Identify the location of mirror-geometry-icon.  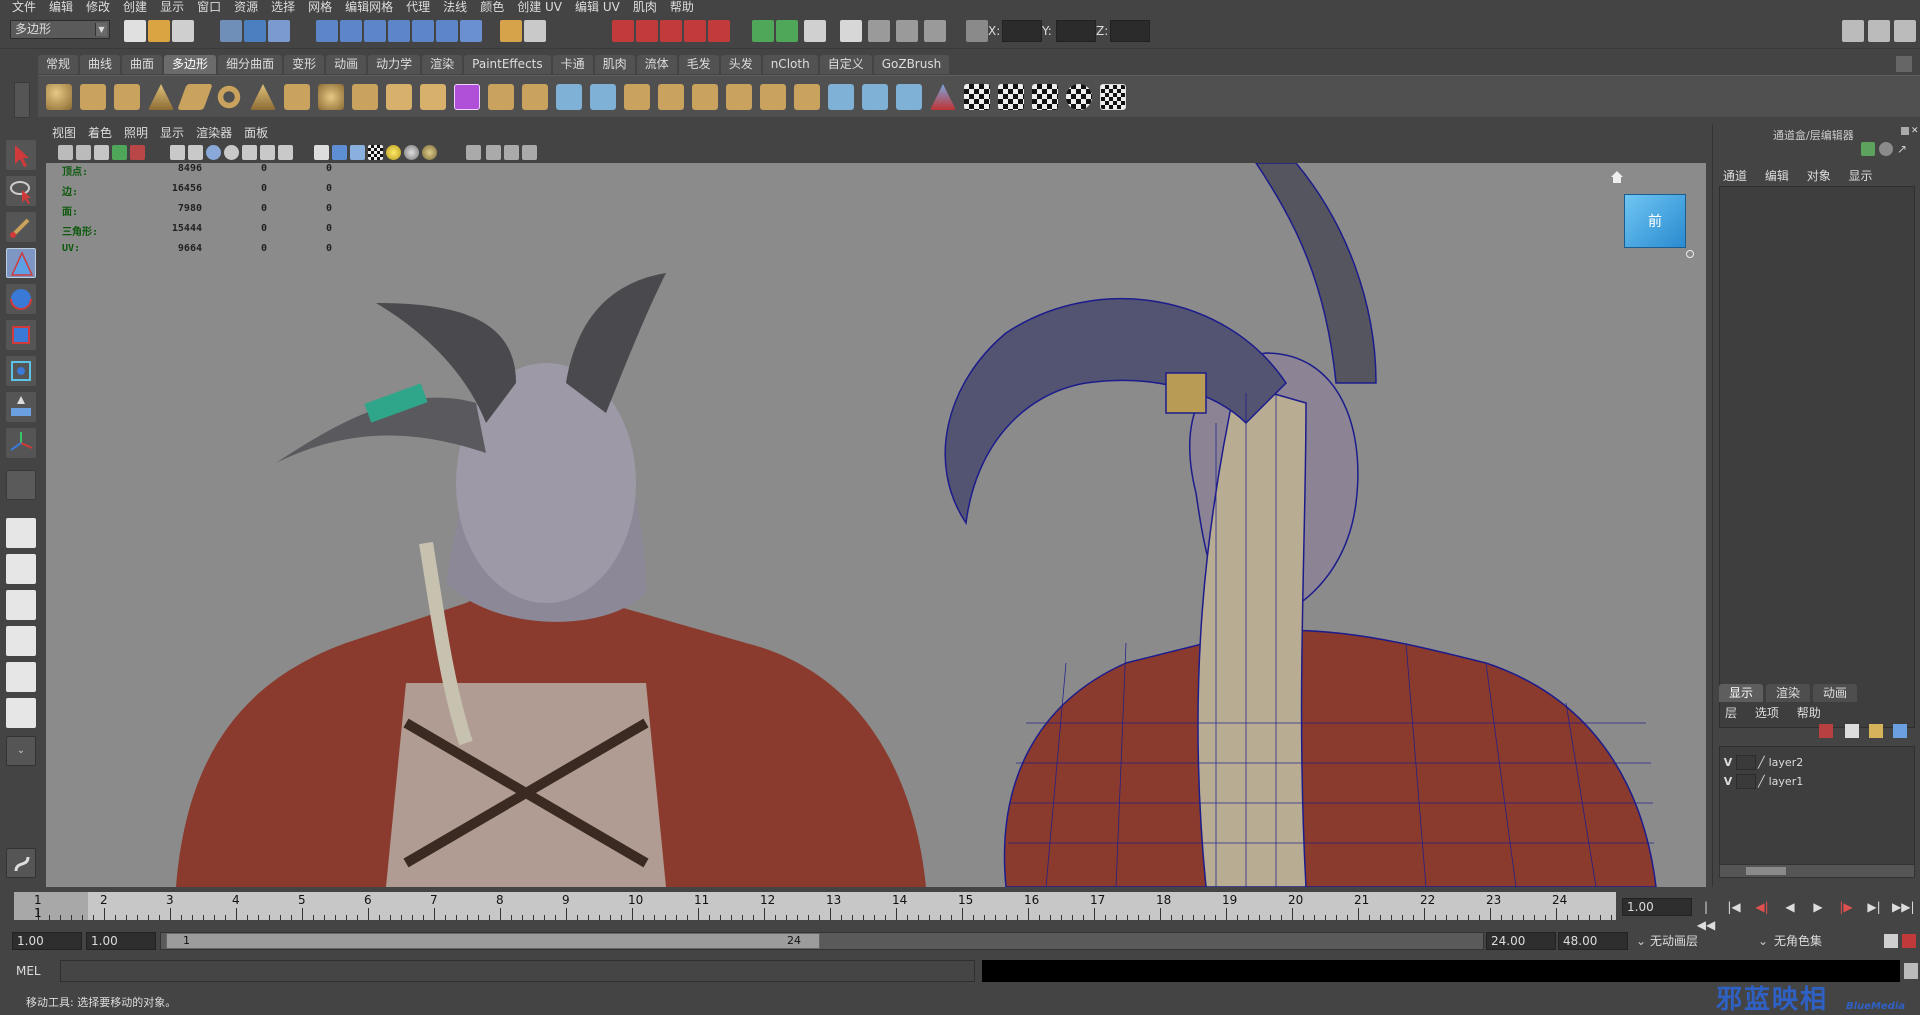
(841, 97).